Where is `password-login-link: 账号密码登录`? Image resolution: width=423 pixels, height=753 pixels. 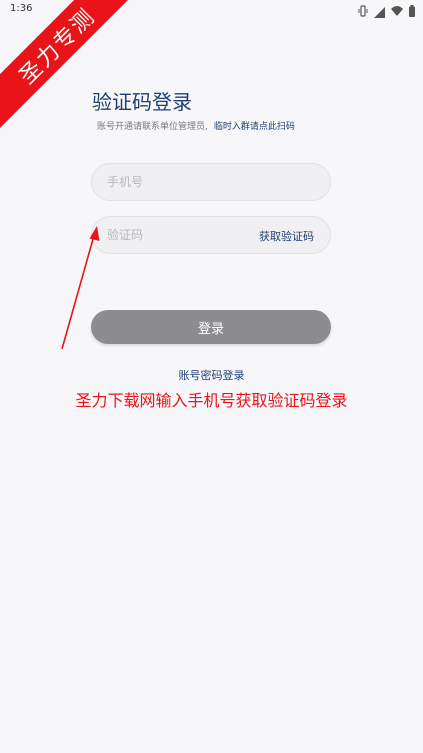 password-login-link: 账号密码登录 is located at coordinates (211, 375).